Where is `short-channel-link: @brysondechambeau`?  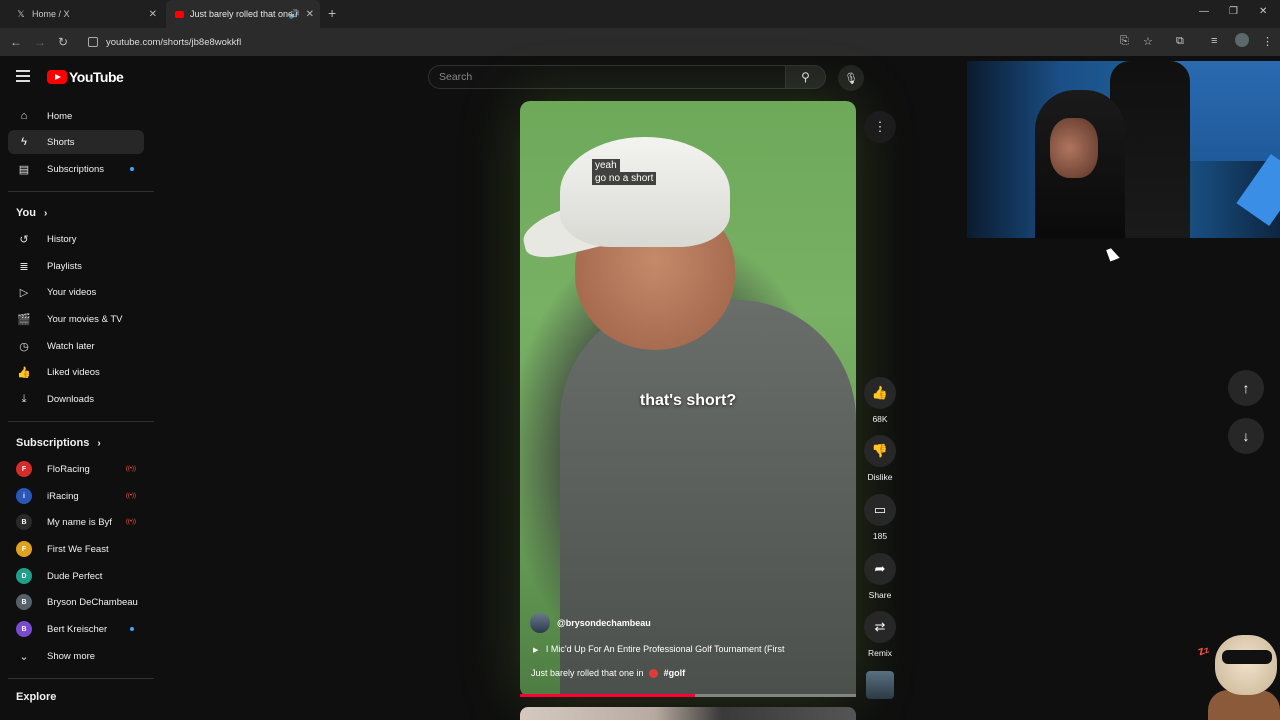
short-channel-link: @brysondechambeau is located at coordinates (590, 623).